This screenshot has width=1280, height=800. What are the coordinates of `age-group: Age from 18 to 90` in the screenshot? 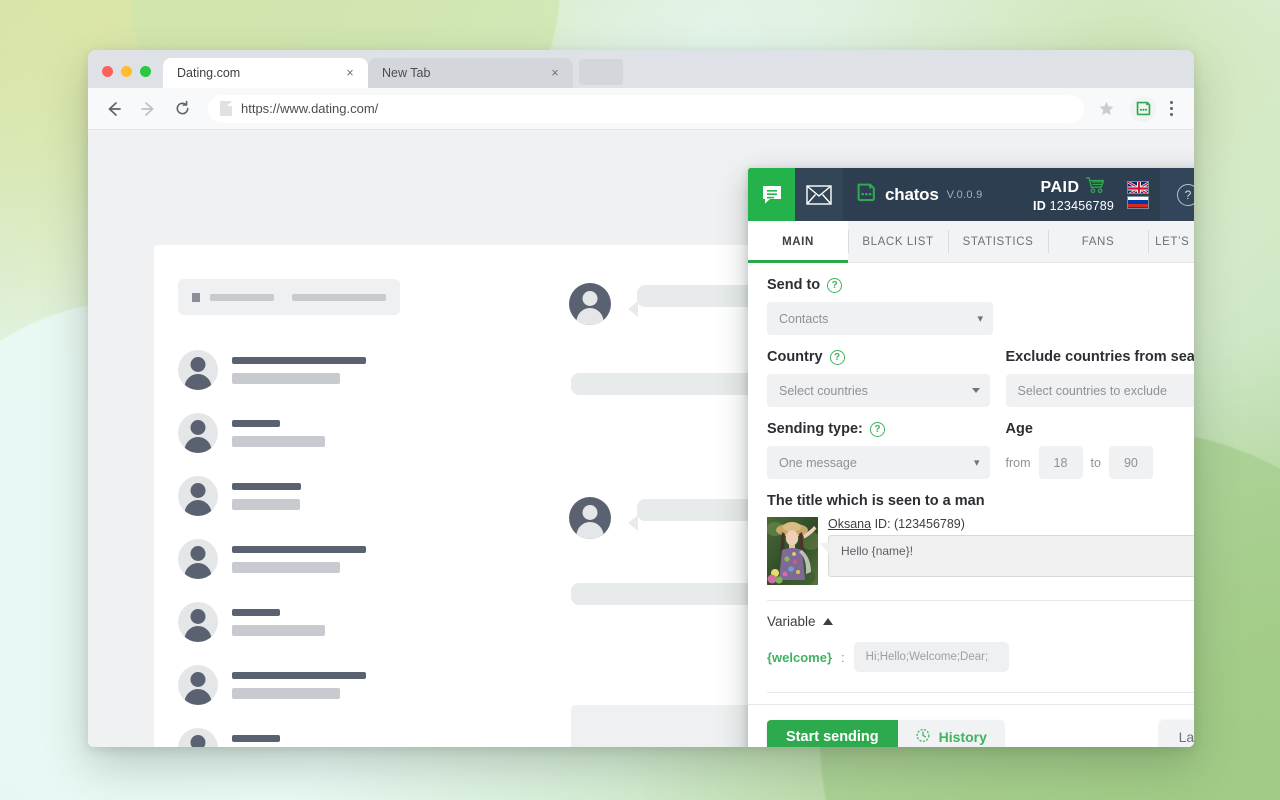 It's located at (1100, 450).